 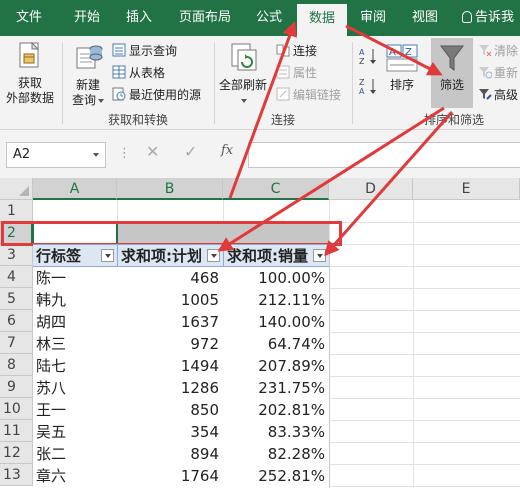 I want to click on pivot-sales-value: 252.81%, so click(x=276, y=476).